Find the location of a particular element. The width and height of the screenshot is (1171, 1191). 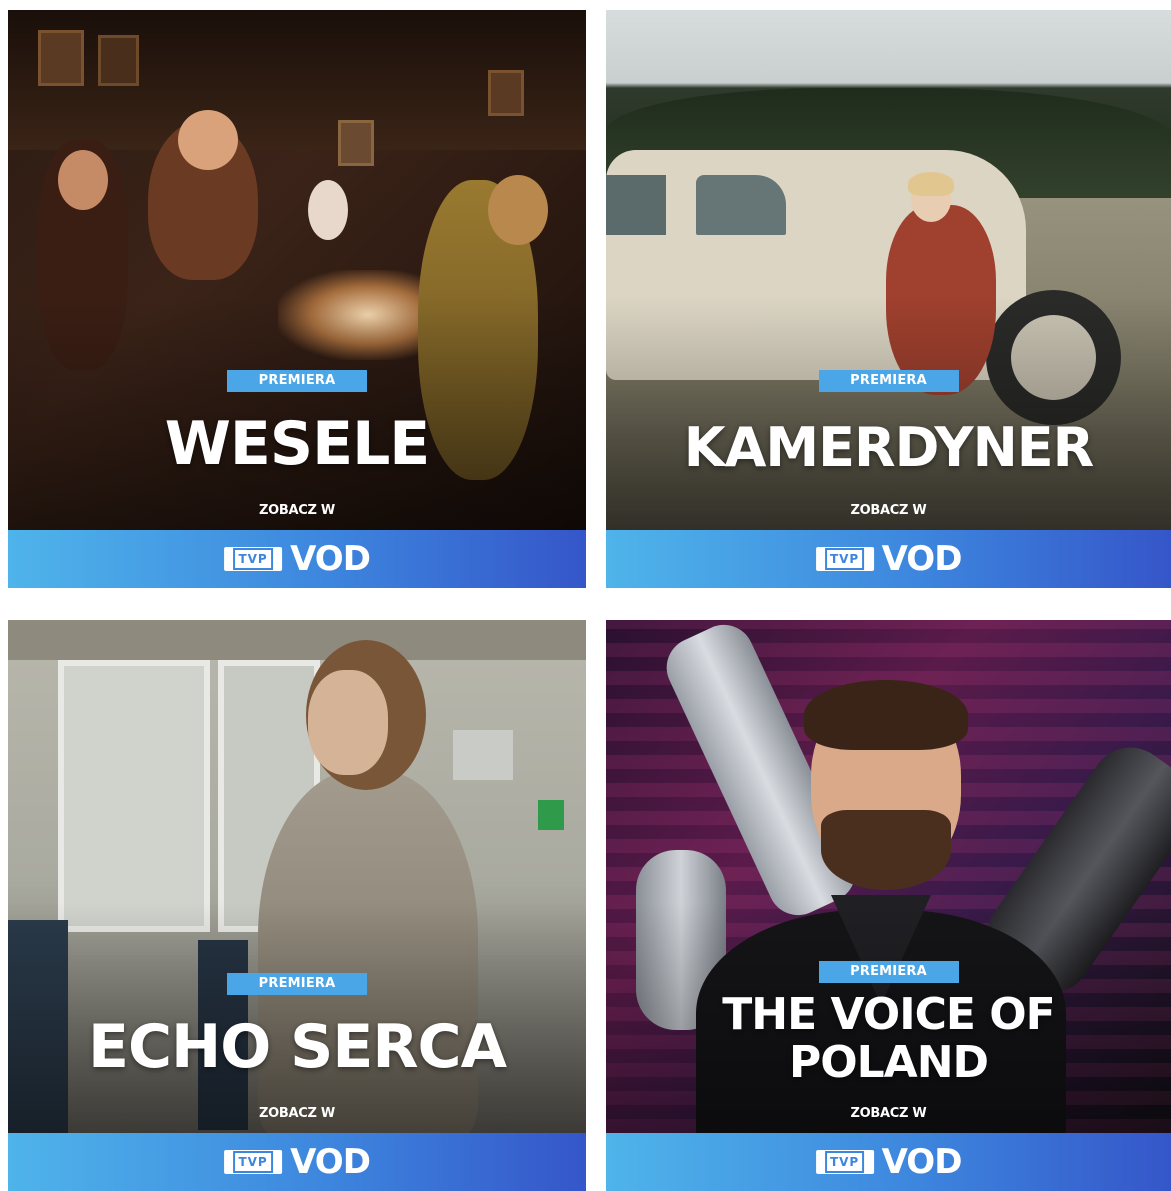

tile-title: WESELE is located at coordinates (297, 444).